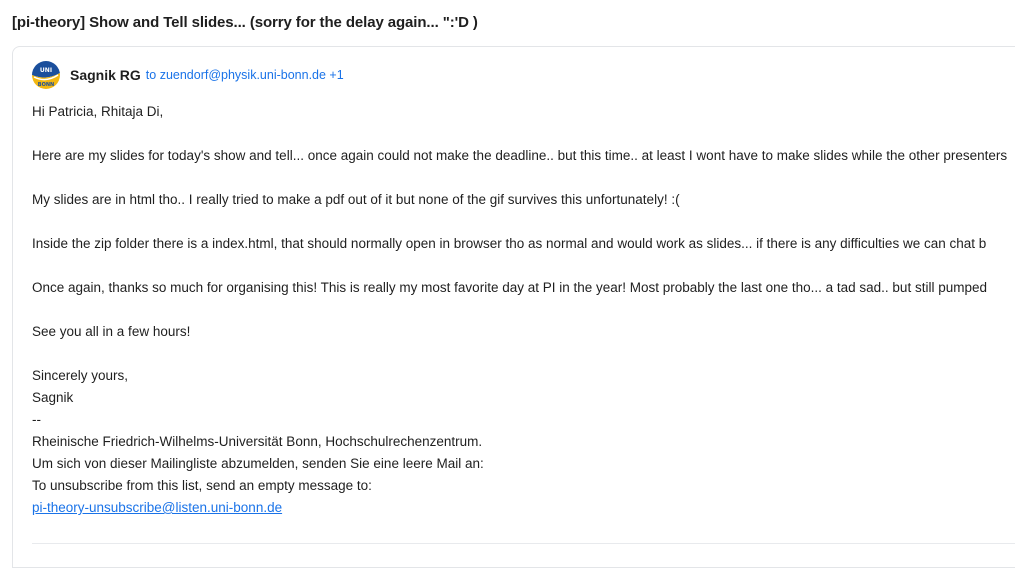 The width and height of the screenshot is (1015, 568). I want to click on recipients-link: to zuendorf@physik.uni-bonn.de +1, so click(245, 75).